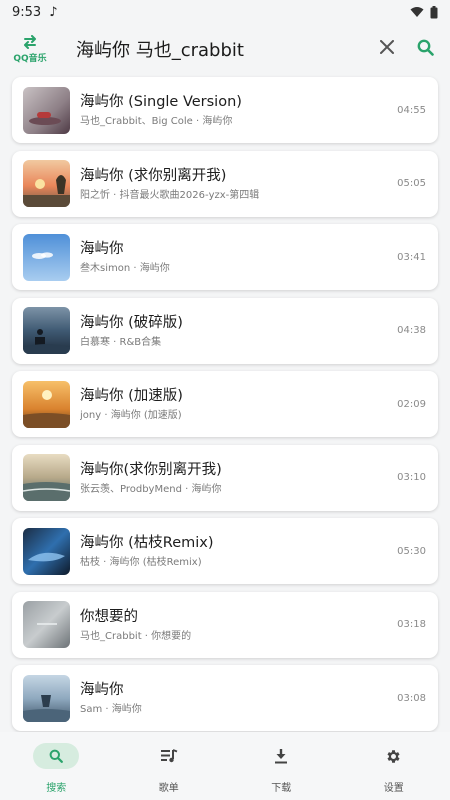 This screenshot has height=800, width=450. What do you see at coordinates (411, 257) in the screenshot?
I see `song-duration: 03:41` at bounding box center [411, 257].